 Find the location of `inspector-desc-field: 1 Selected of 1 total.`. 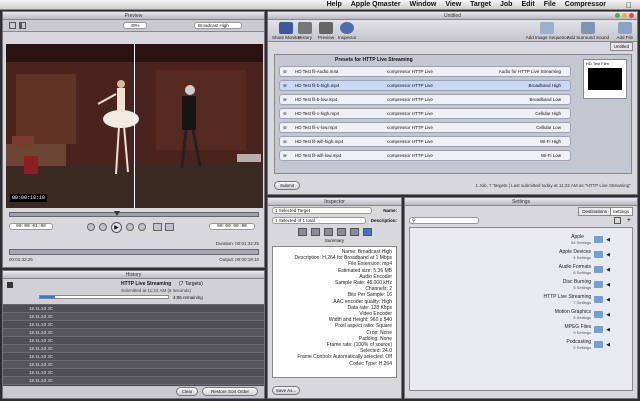

inspector-desc-field: 1 Selected of 1 total. is located at coordinates (319, 220).